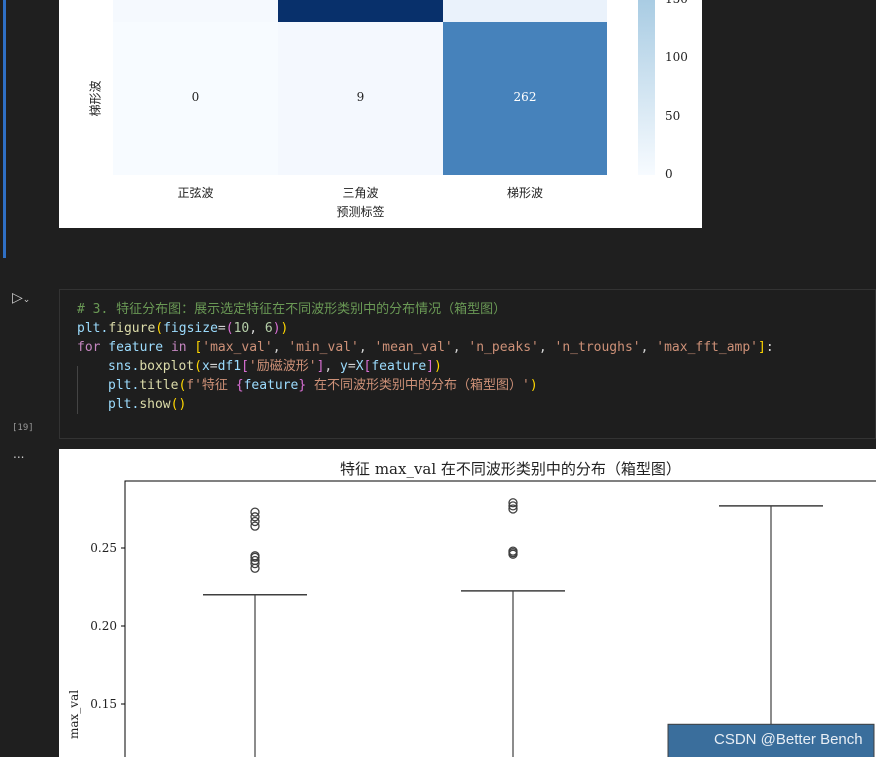 This screenshot has height=757, width=876. Describe the element at coordinates (788, 739) in the screenshot. I see `watermark: CSDN @Better Bench` at that location.